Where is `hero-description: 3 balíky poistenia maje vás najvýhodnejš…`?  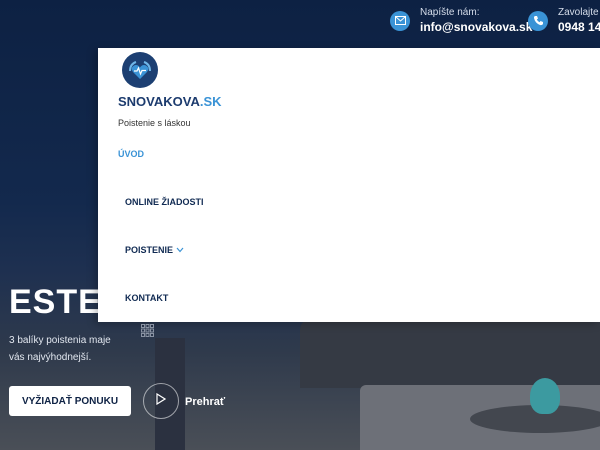 hero-description: 3 balíky poistenia maje vás najvýhodnejš… is located at coordinates (159, 349).